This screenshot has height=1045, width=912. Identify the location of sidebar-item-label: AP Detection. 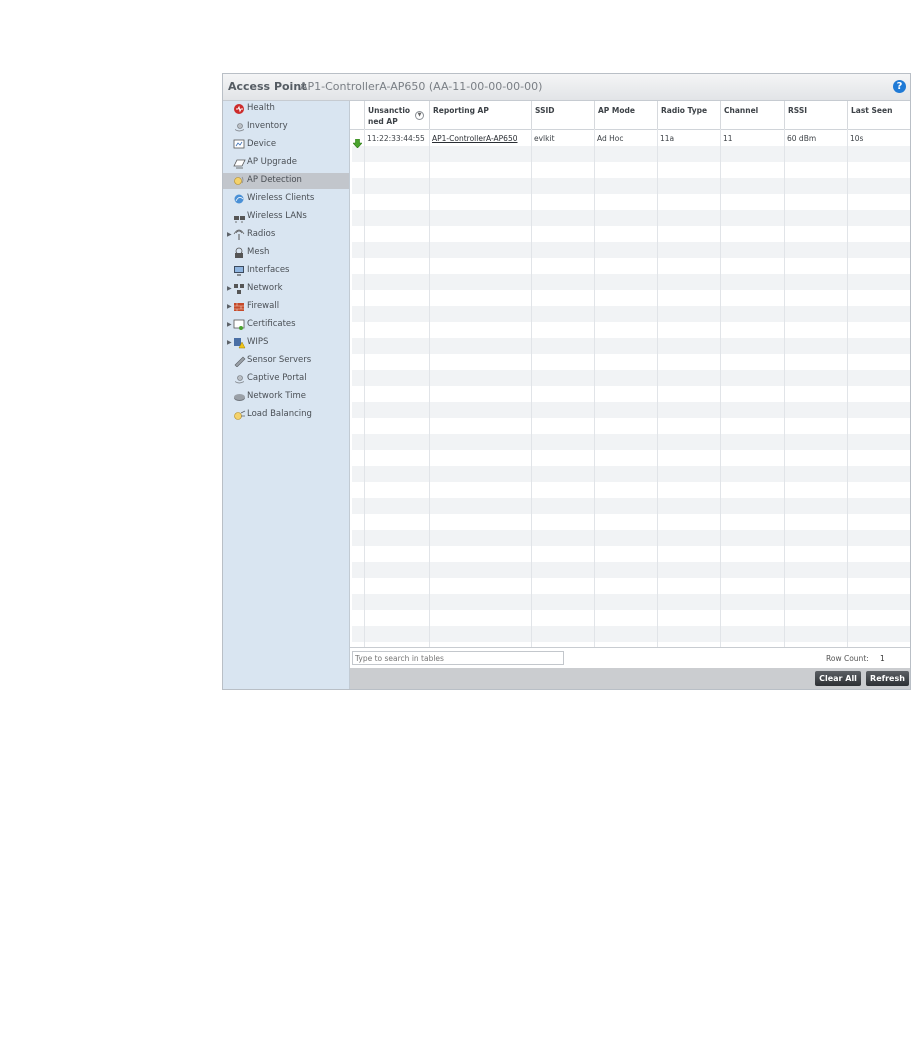
(274, 180).